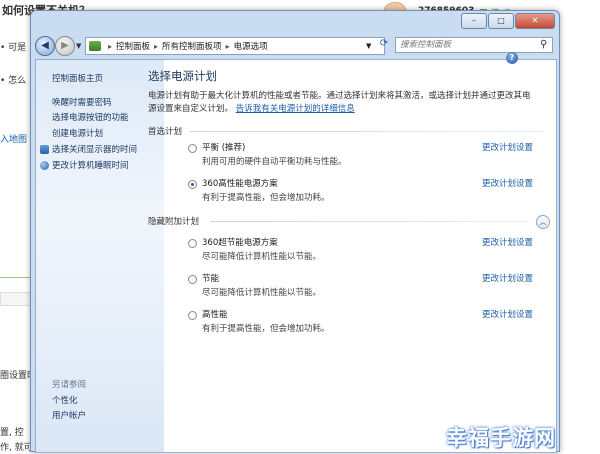  What do you see at coordinates (16, 299) in the screenshot?
I see `bg-input` at bounding box center [16, 299].